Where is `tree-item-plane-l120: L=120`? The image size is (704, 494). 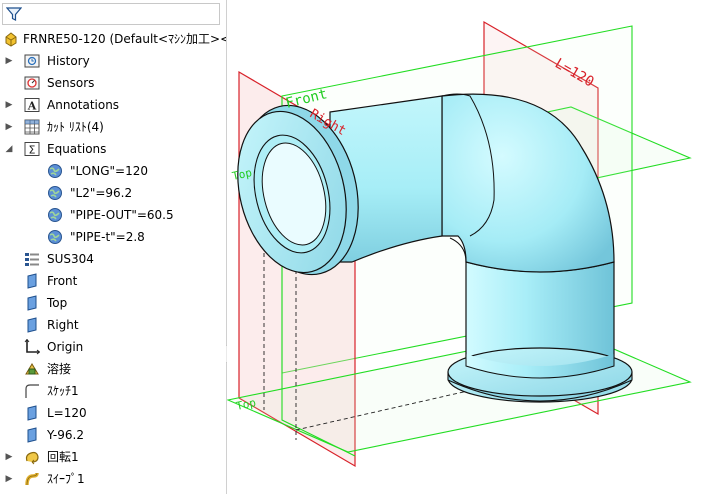 tree-item-plane-l120: L=120 is located at coordinates (113, 413).